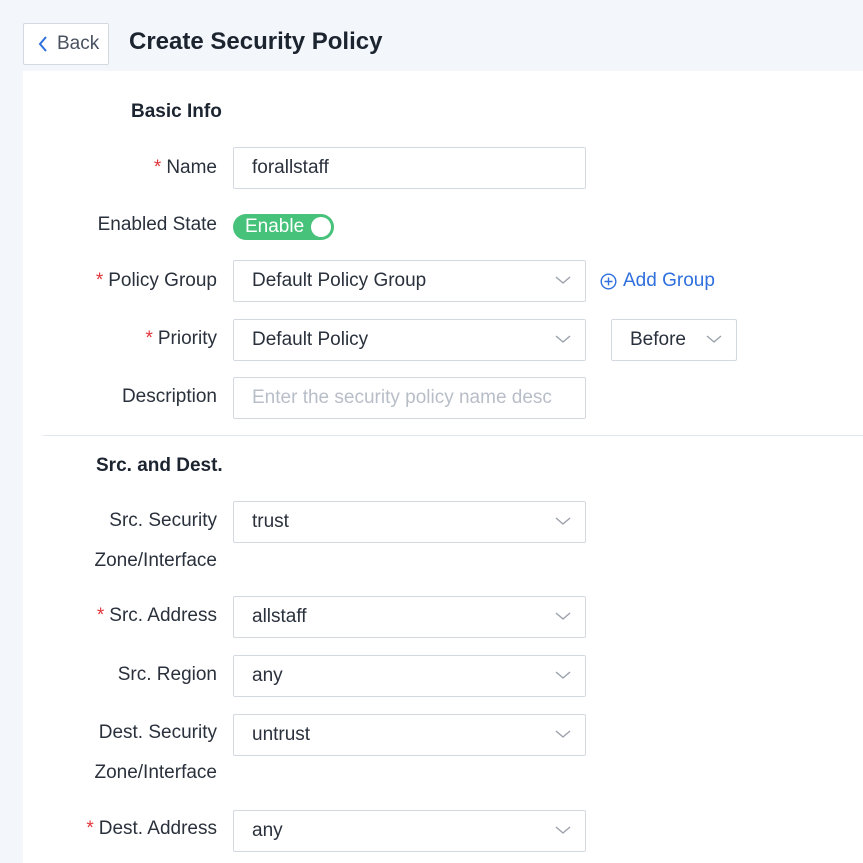  What do you see at coordinates (151, 828) in the screenshot?
I see `dest-address-label: * Dest. Address` at bounding box center [151, 828].